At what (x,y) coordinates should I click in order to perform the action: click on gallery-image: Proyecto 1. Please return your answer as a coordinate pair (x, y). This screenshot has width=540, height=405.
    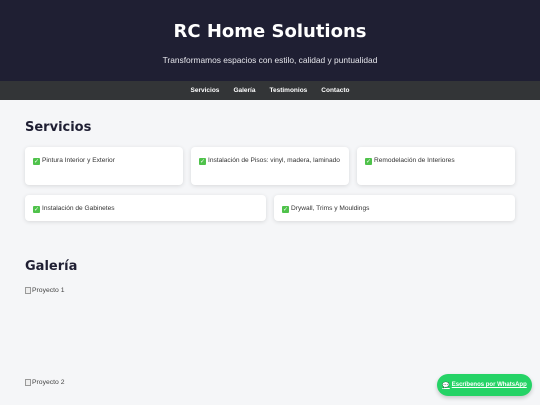
    Looking at the image, I should click on (45, 290).